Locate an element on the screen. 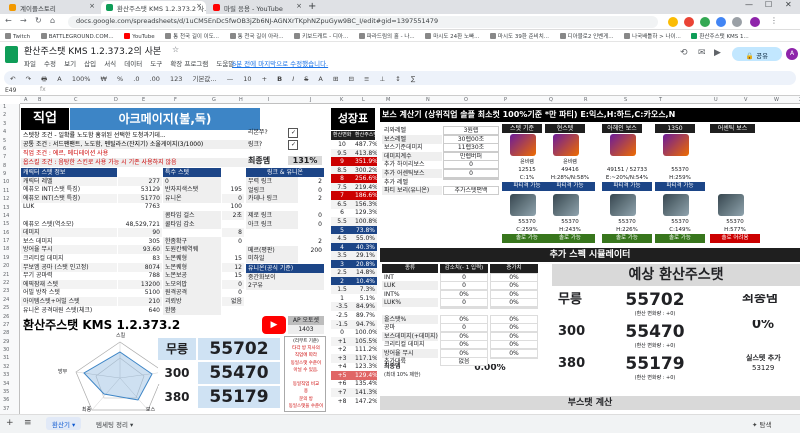 The image size is (800, 433). paint-format-icon: A is located at coordinates (59, 79).